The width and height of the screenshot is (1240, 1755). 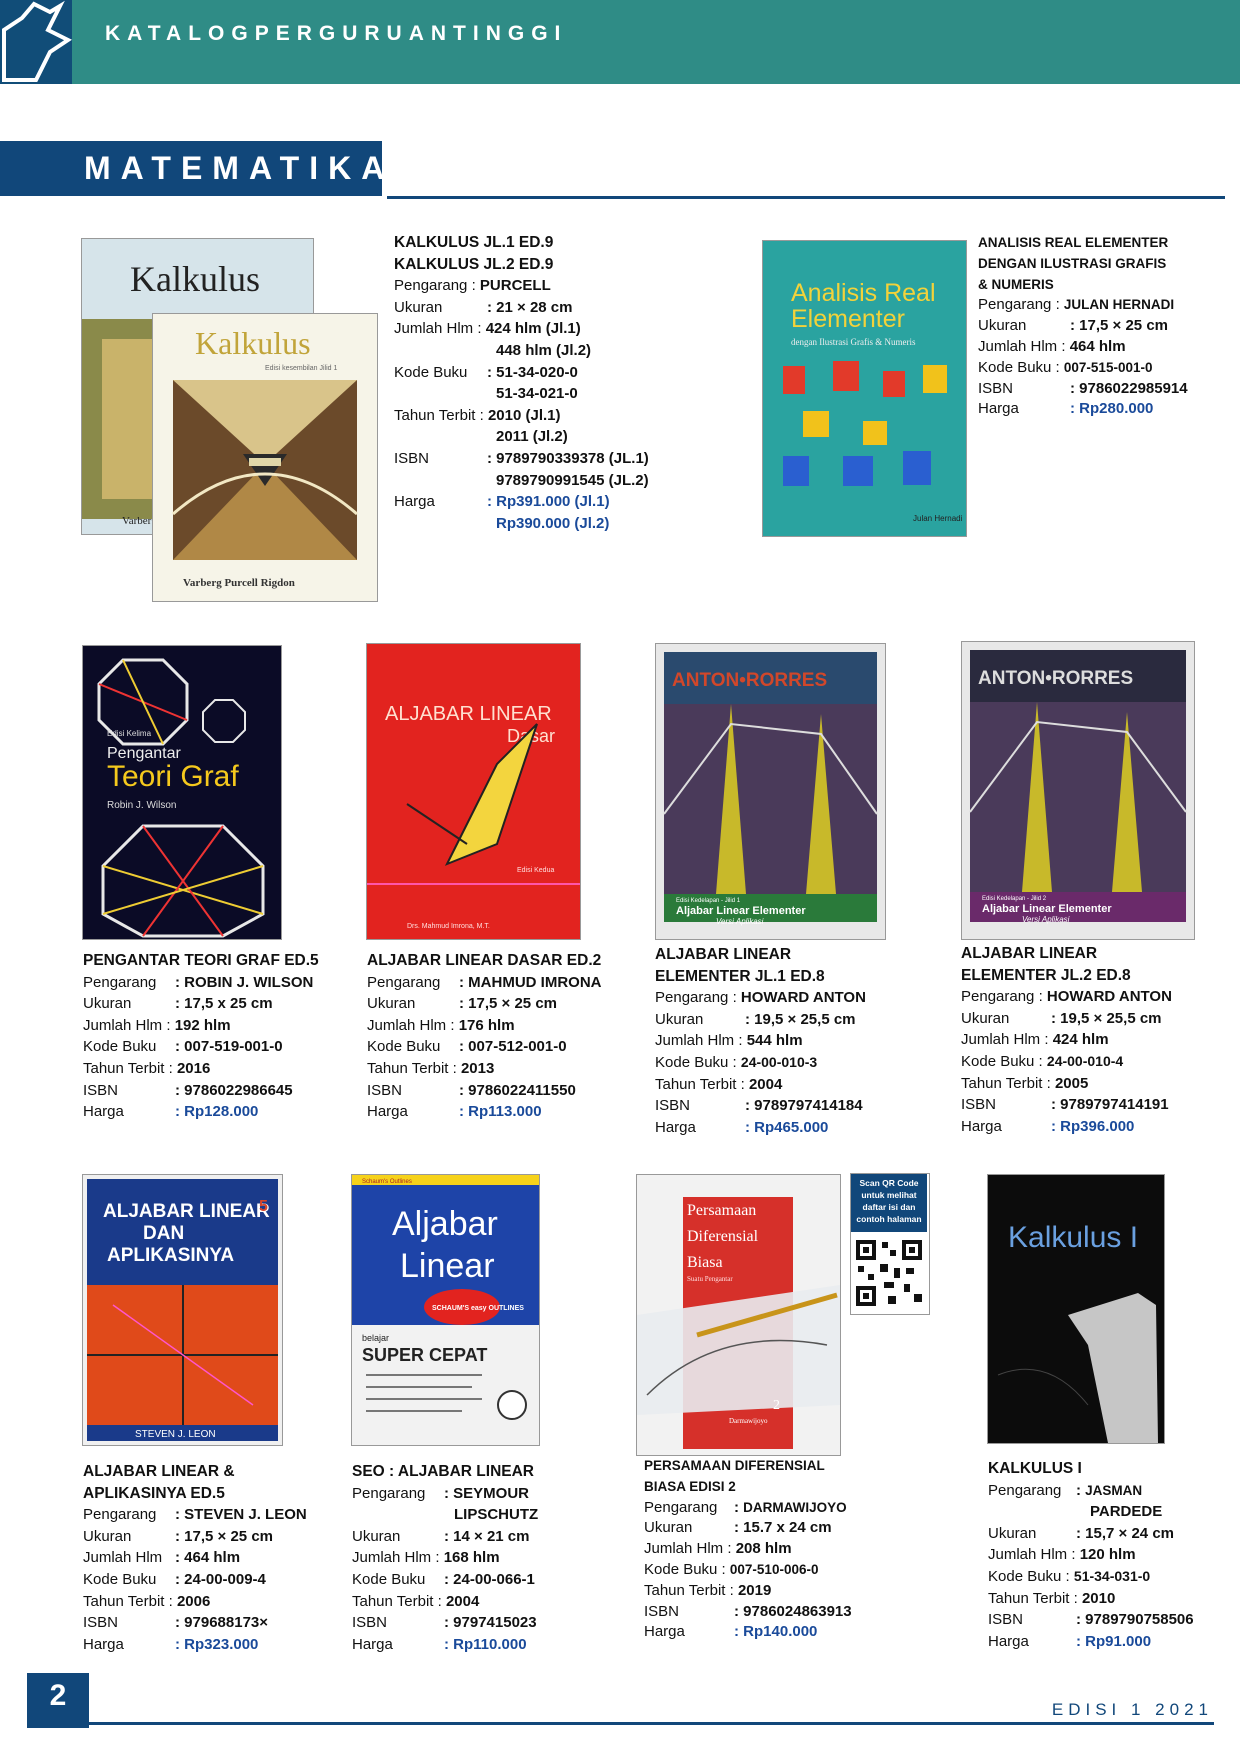 What do you see at coordinates (154, 1493) in the screenshot?
I see `book-title: APLIKASINYA ED.5` at bounding box center [154, 1493].